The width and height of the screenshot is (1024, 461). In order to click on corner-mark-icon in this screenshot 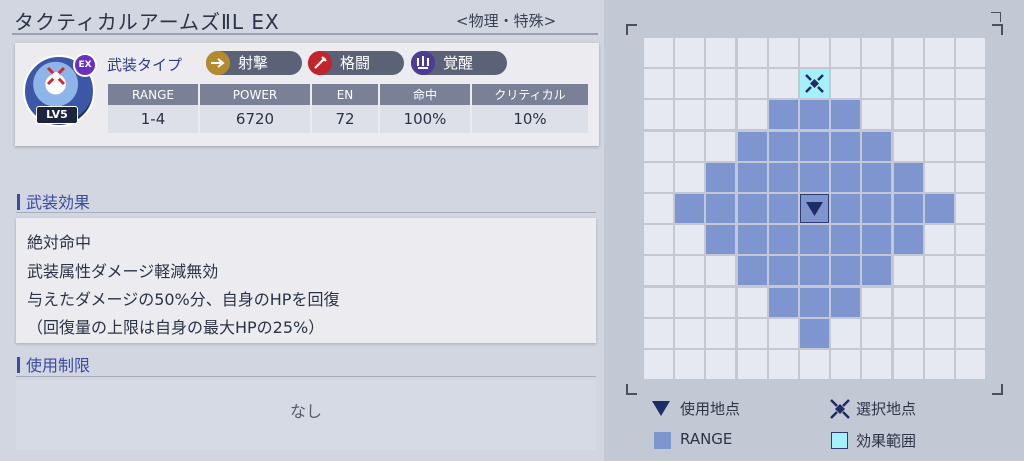, I will do `click(996, 17)`.